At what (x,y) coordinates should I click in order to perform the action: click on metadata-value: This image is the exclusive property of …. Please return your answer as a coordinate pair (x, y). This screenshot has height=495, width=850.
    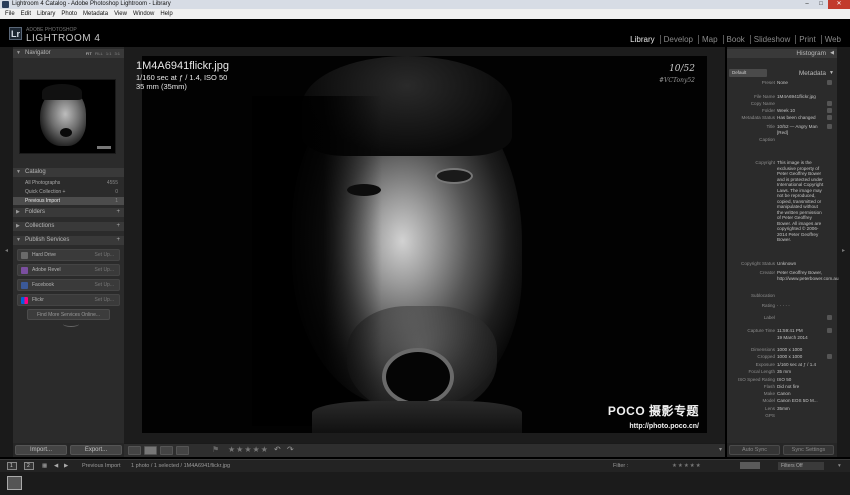
    Looking at the image, I should click on (801, 201).